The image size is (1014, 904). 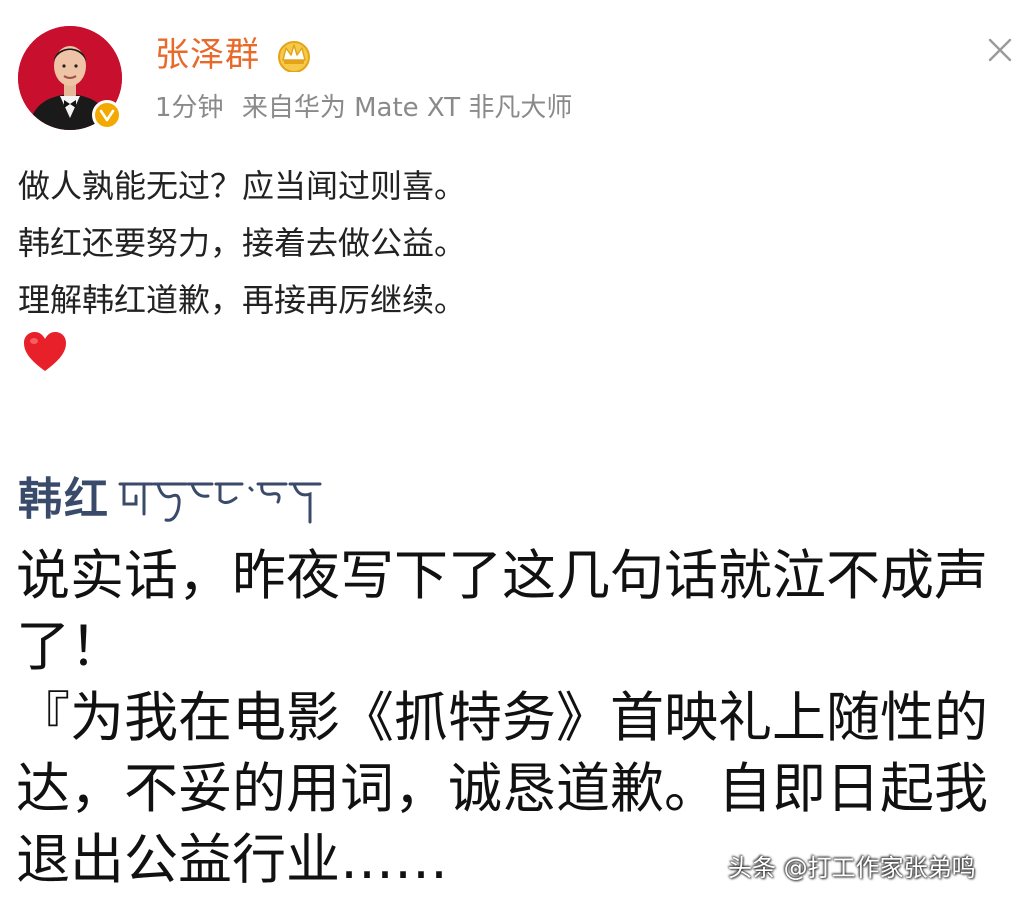 What do you see at coordinates (45, 351) in the screenshot?
I see `heart-icon` at bounding box center [45, 351].